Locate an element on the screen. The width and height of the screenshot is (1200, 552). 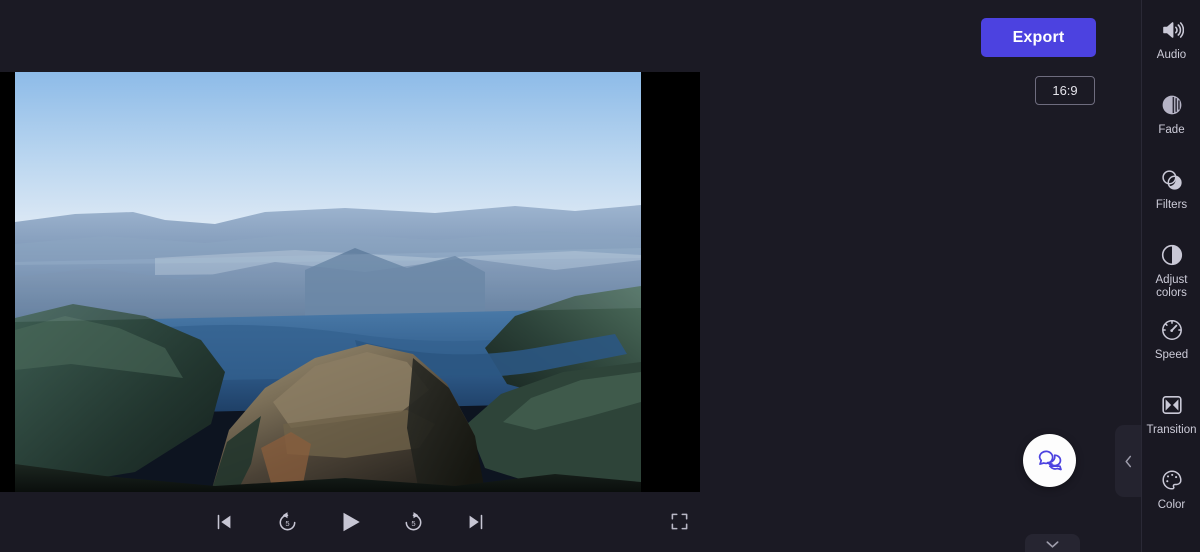
sidebar-item-label: Color is located at coordinates (1171, 505).